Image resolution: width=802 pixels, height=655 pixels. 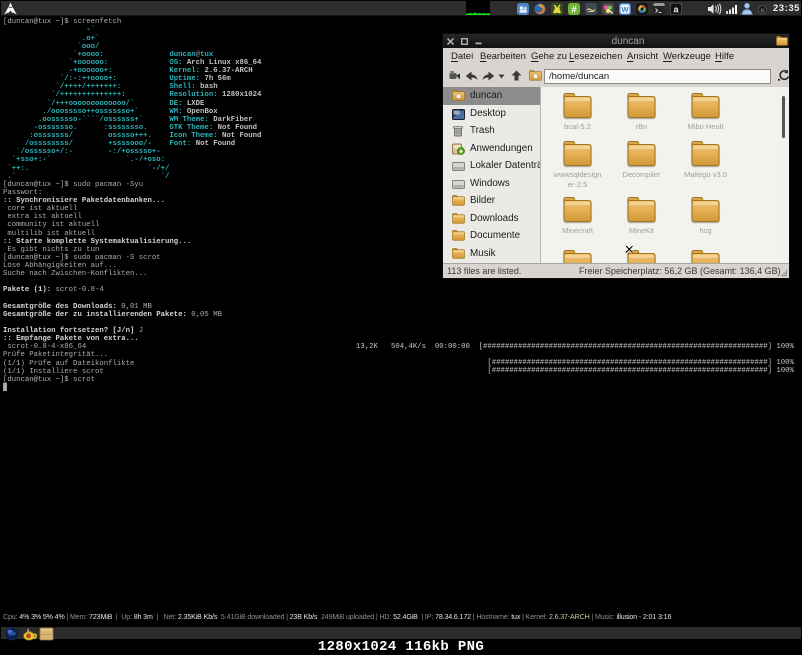 I want to click on svg-text: e, so click(x=763, y=10).